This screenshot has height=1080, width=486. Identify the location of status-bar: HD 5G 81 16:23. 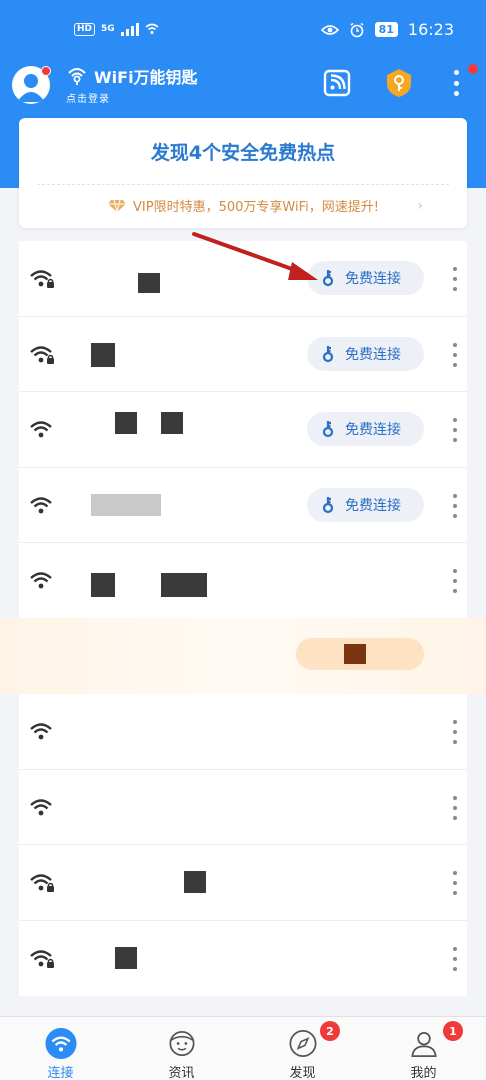
(243, 30).